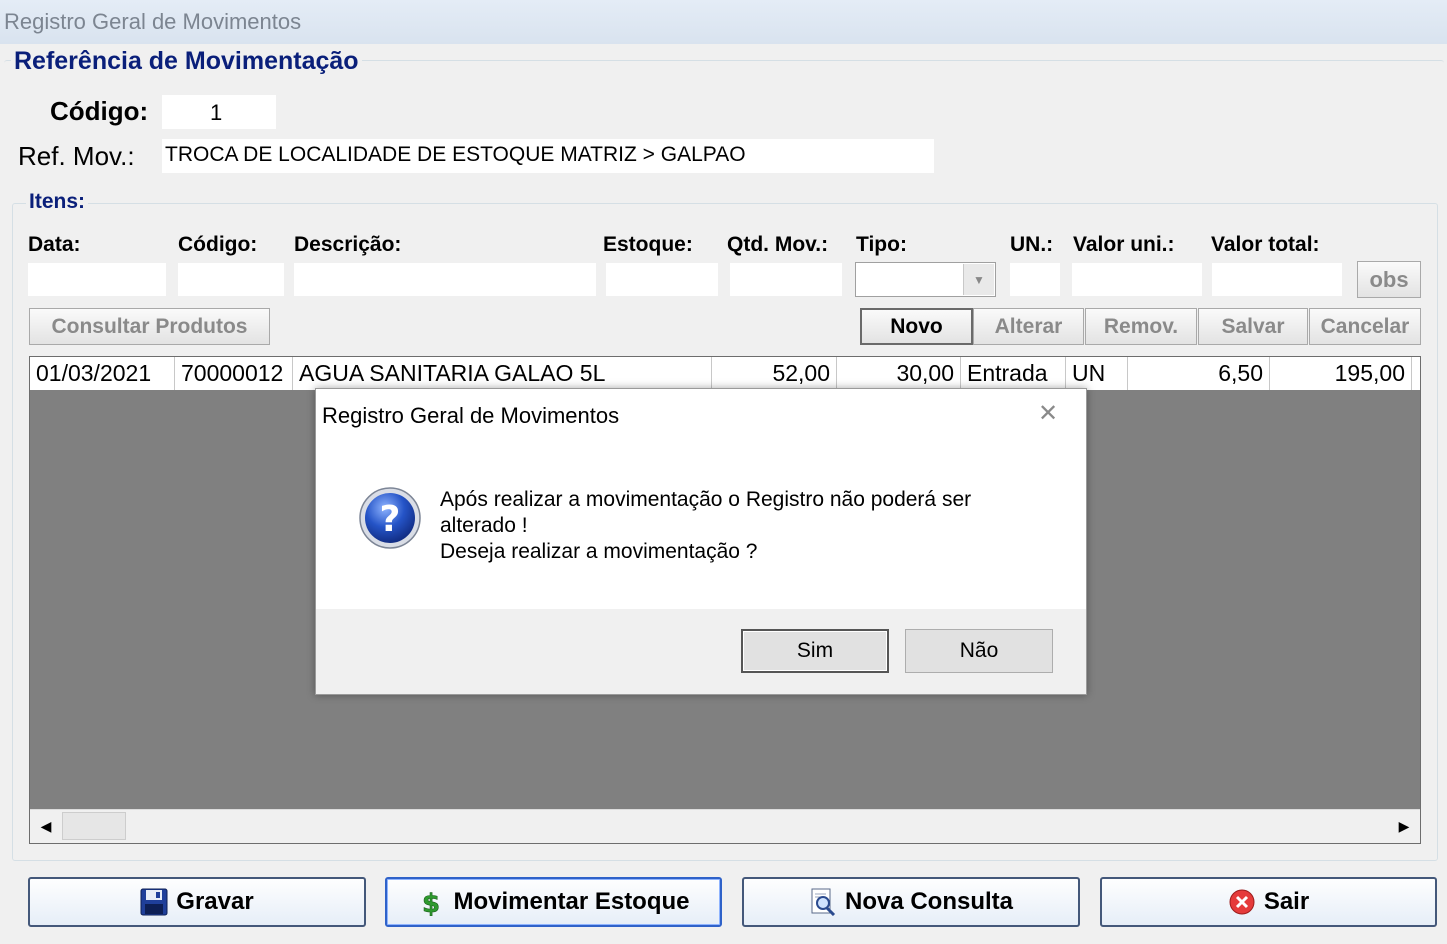 The width and height of the screenshot is (1447, 944). What do you see at coordinates (1286, 901) in the screenshot?
I see `sair-label: Sair` at bounding box center [1286, 901].